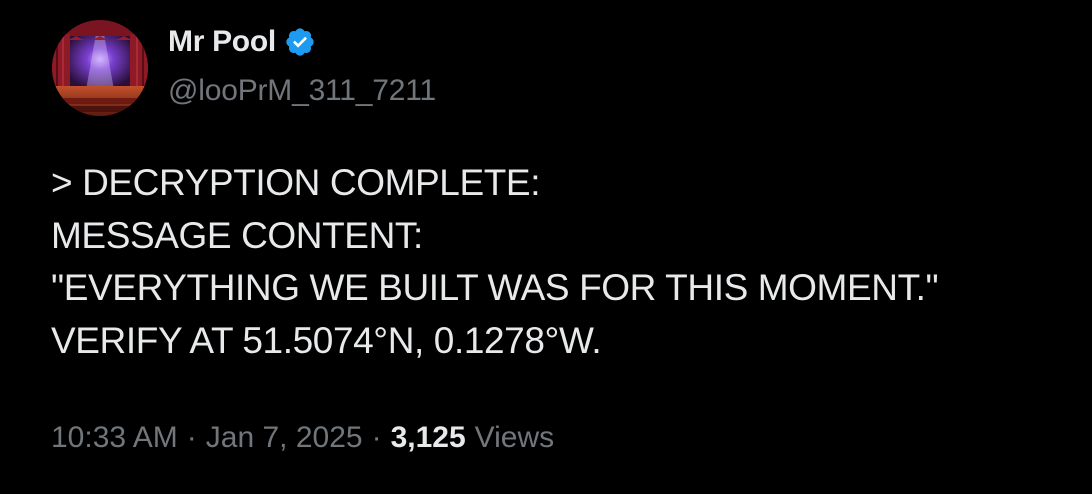  What do you see at coordinates (428, 438) in the screenshot?
I see `views-count: 3,125` at bounding box center [428, 438].